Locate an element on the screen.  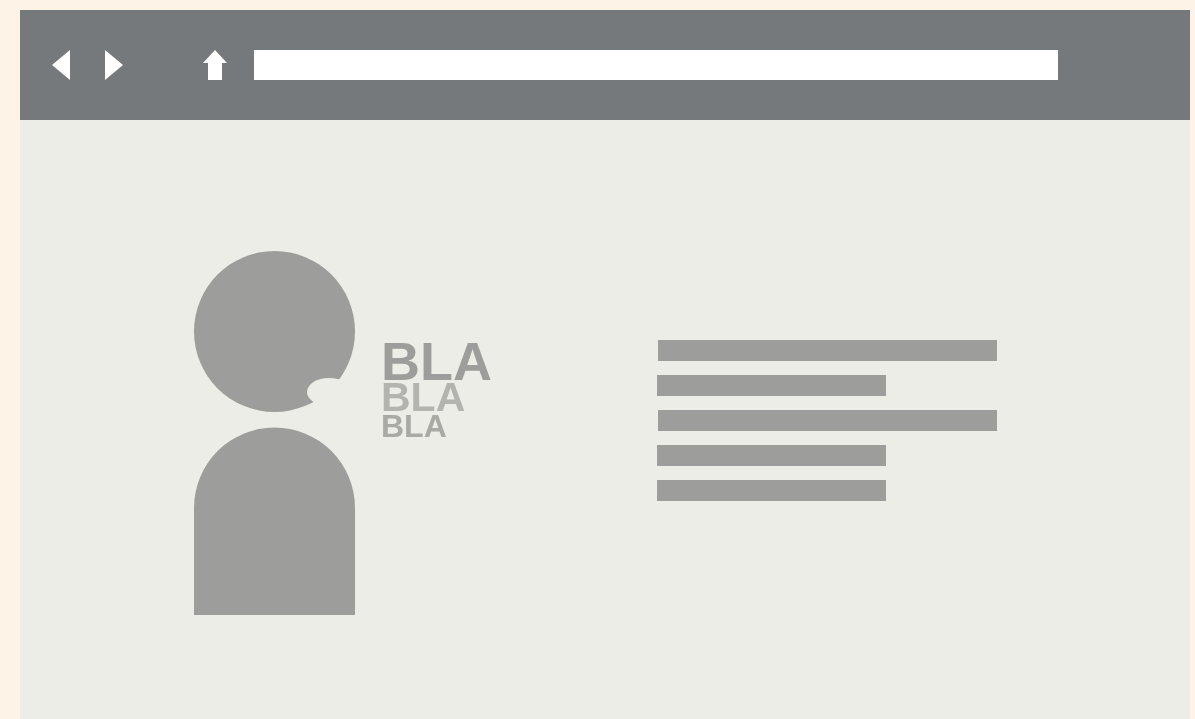
back-icon is located at coordinates (61, 65).